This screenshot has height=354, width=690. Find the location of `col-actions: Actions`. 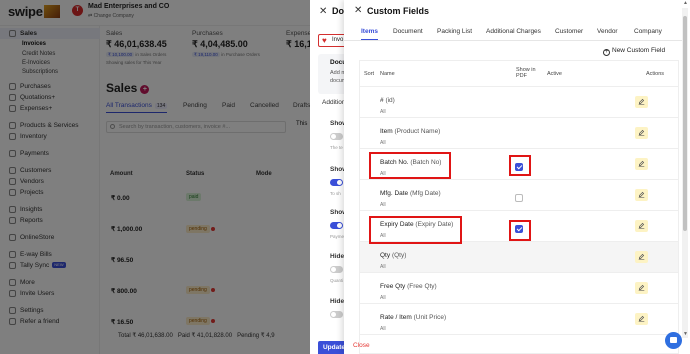

col-actions: Actions is located at coordinates (655, 74).